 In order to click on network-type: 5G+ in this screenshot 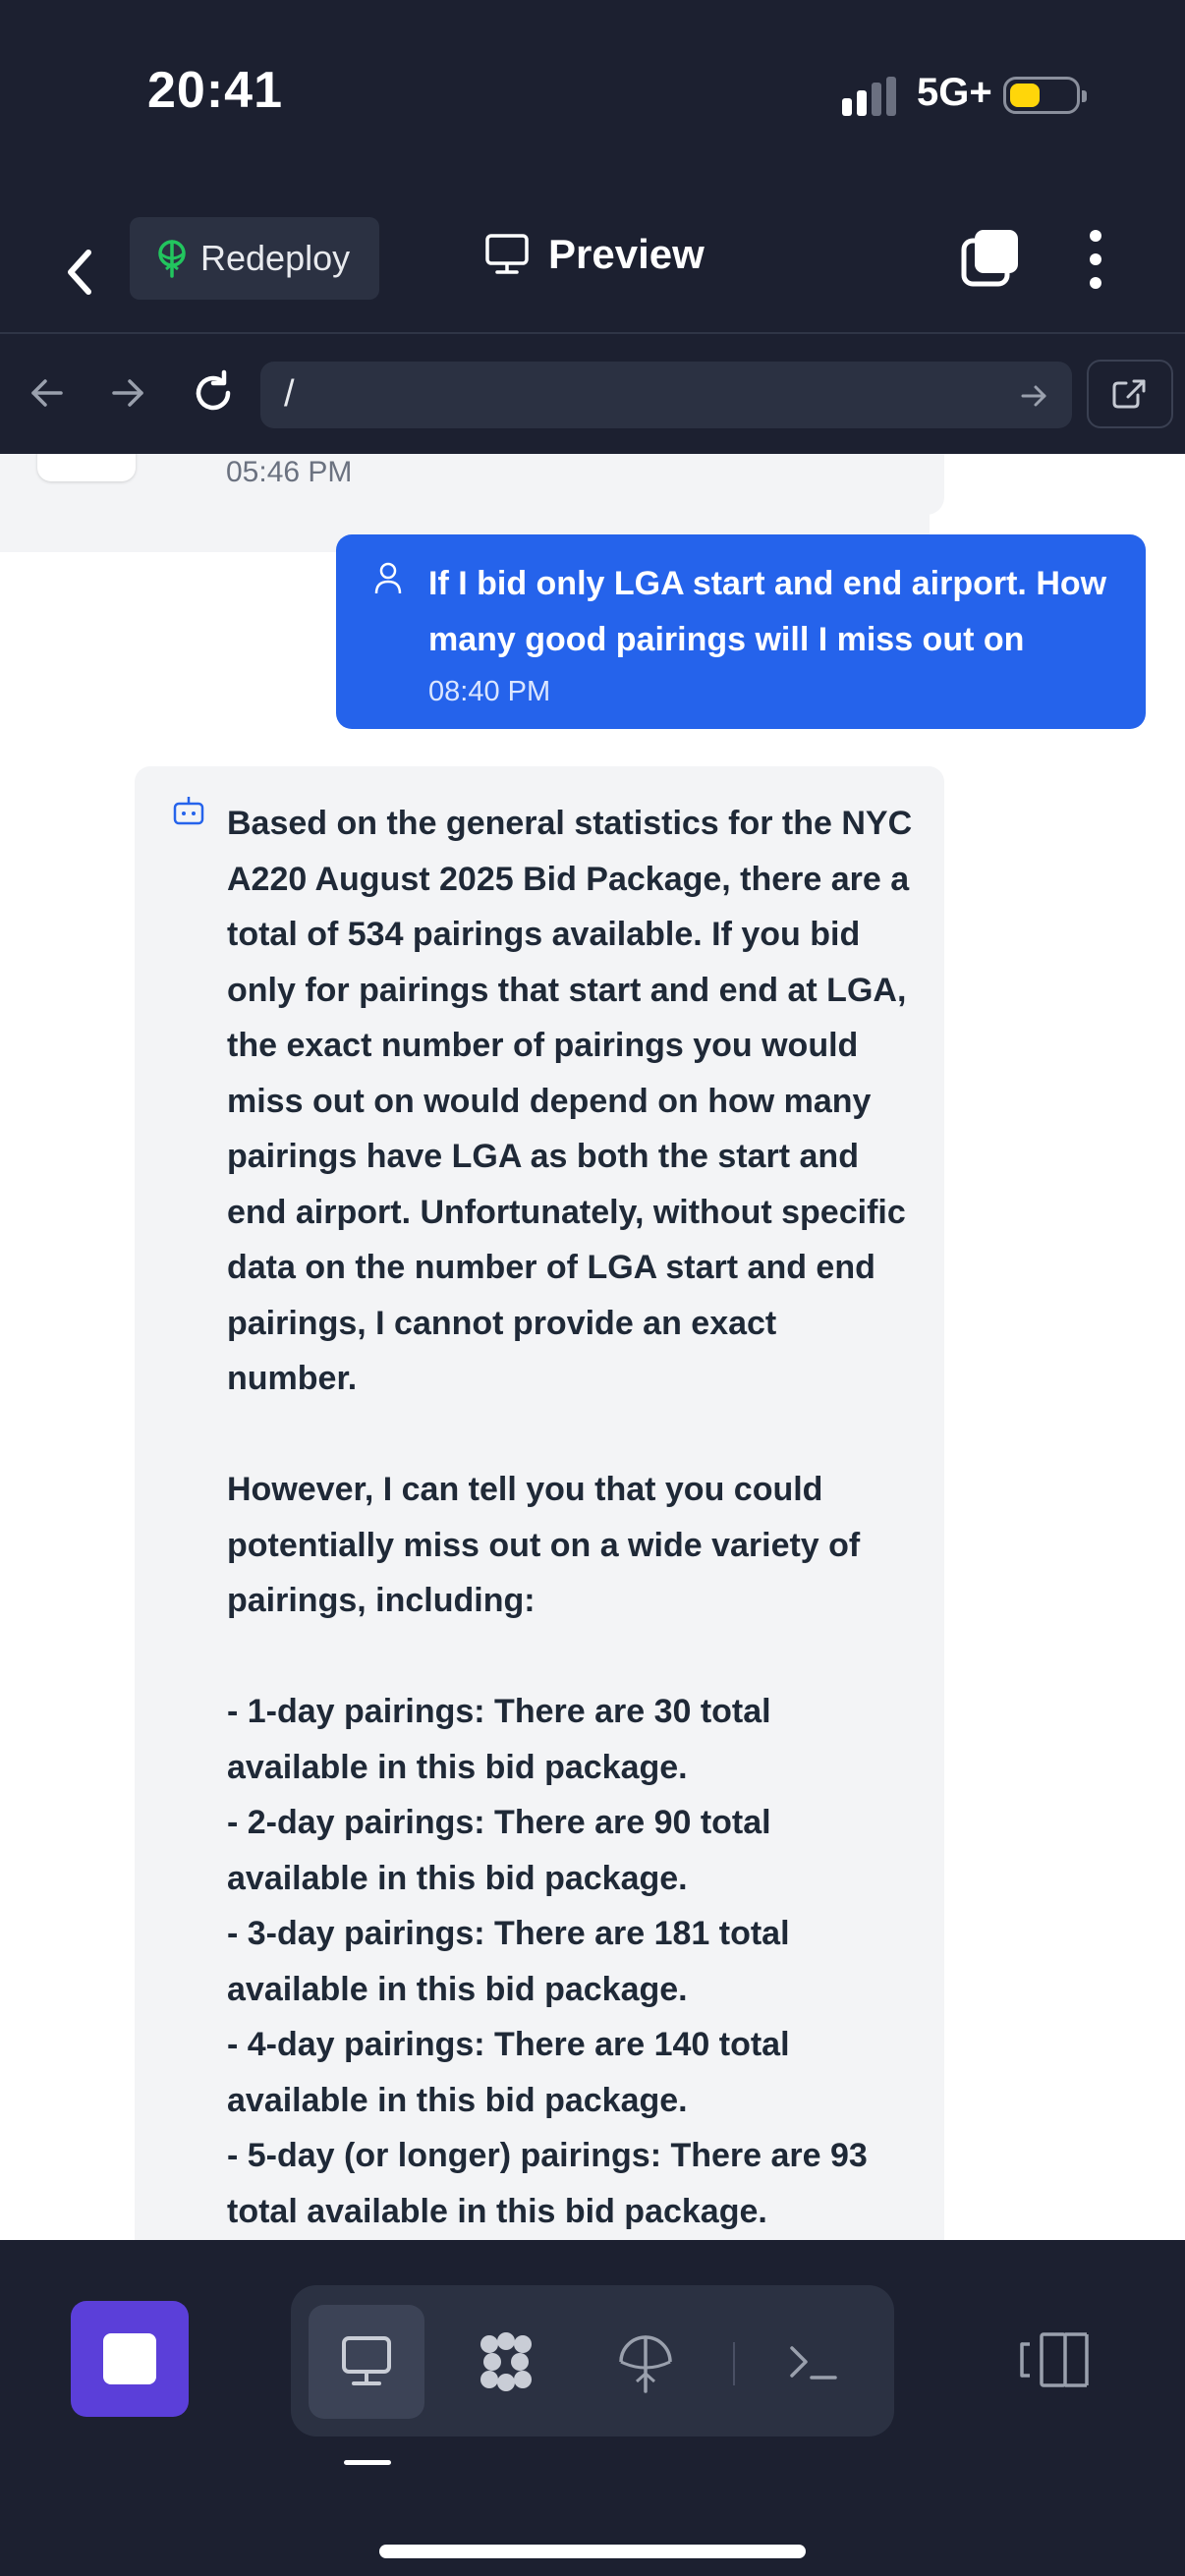, I will do `click(955, 92)`.